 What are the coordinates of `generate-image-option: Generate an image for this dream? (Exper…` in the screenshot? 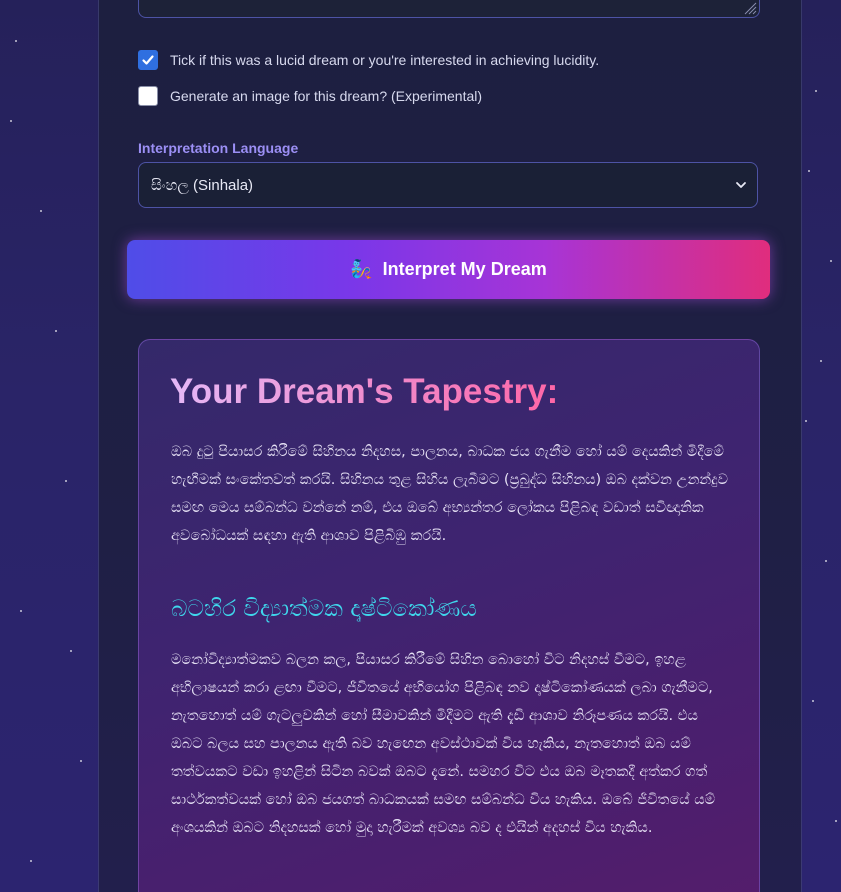 It's located at (310, 96).